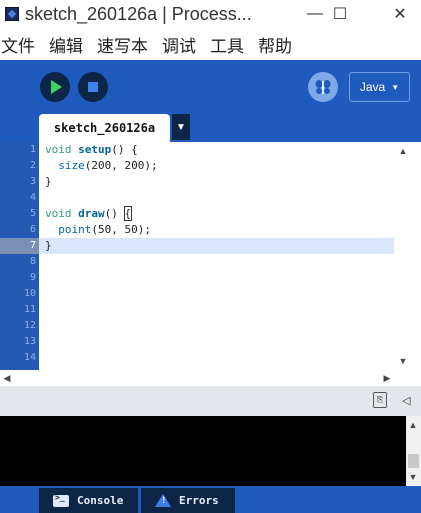  What do you see at coordinates (75, 229) in the screenshot?
I see `code-token: point` at bounding box center [75, 229].